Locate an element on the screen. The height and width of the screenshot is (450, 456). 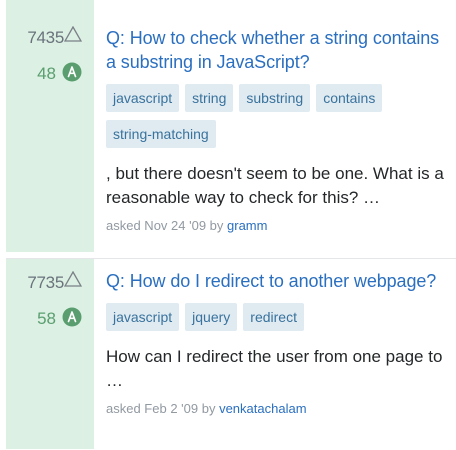
tag-list: javascript jquery redirect is located at coordinates (274, 321).